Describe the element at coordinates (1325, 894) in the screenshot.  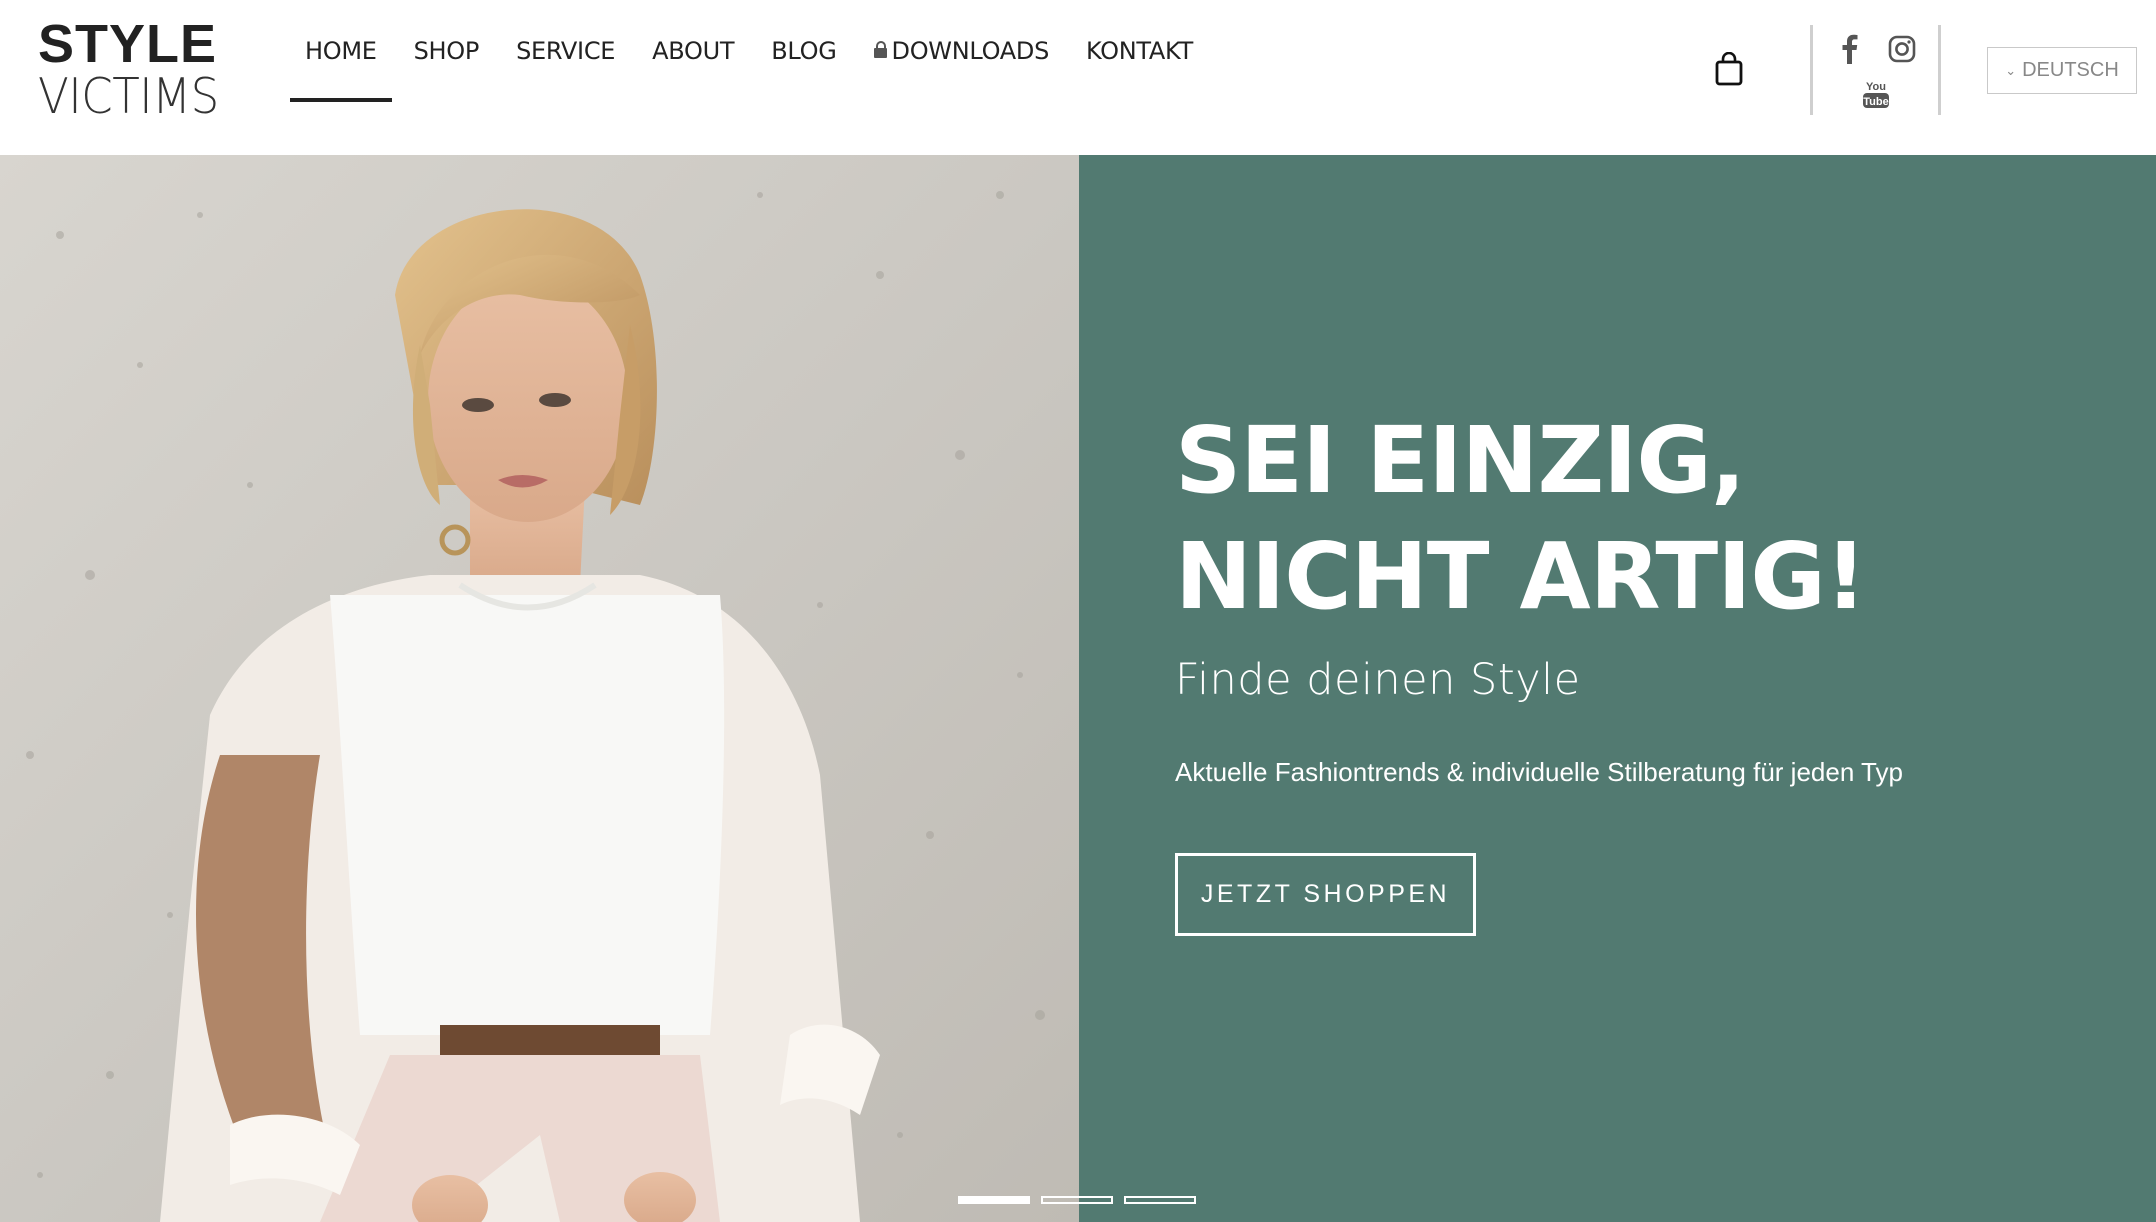
I see `shop-now-button: JETZT SHOPPEN` at that location.